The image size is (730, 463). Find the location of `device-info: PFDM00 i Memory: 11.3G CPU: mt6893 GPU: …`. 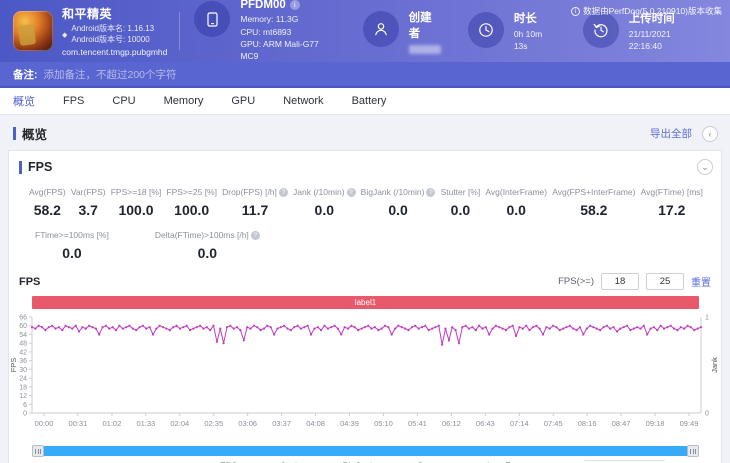

device-info: PFDM00 i Memory: 11.3G CPU: mt6893 GPU: … is located at coordinates (265, 31).